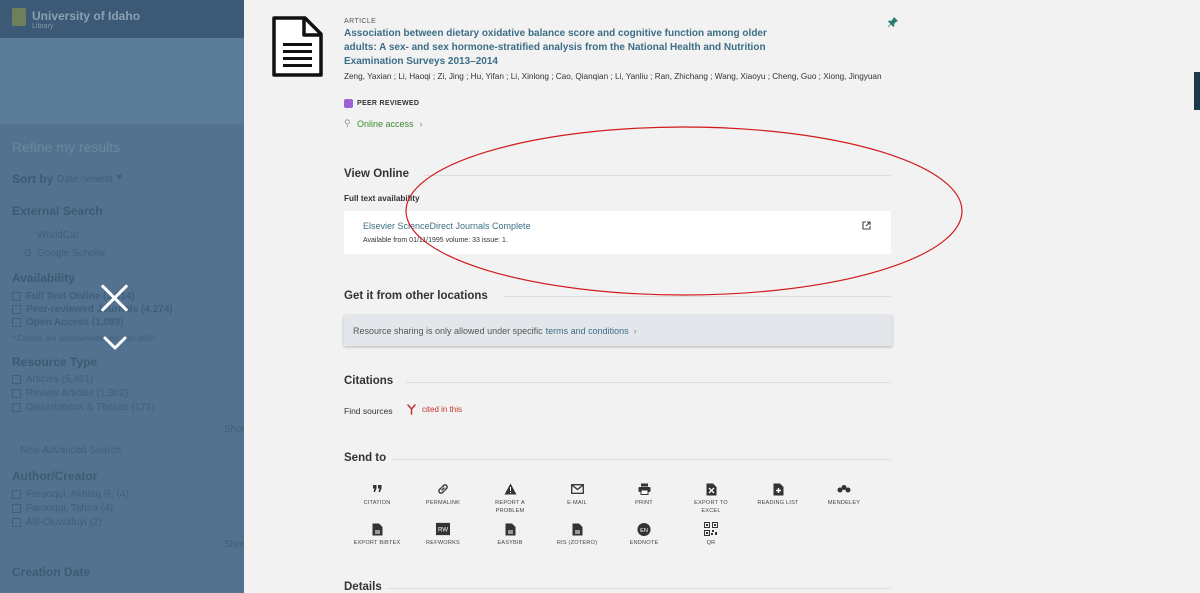  I want to click on other-locations-heading: Get it from other locations, so click(416, 296).